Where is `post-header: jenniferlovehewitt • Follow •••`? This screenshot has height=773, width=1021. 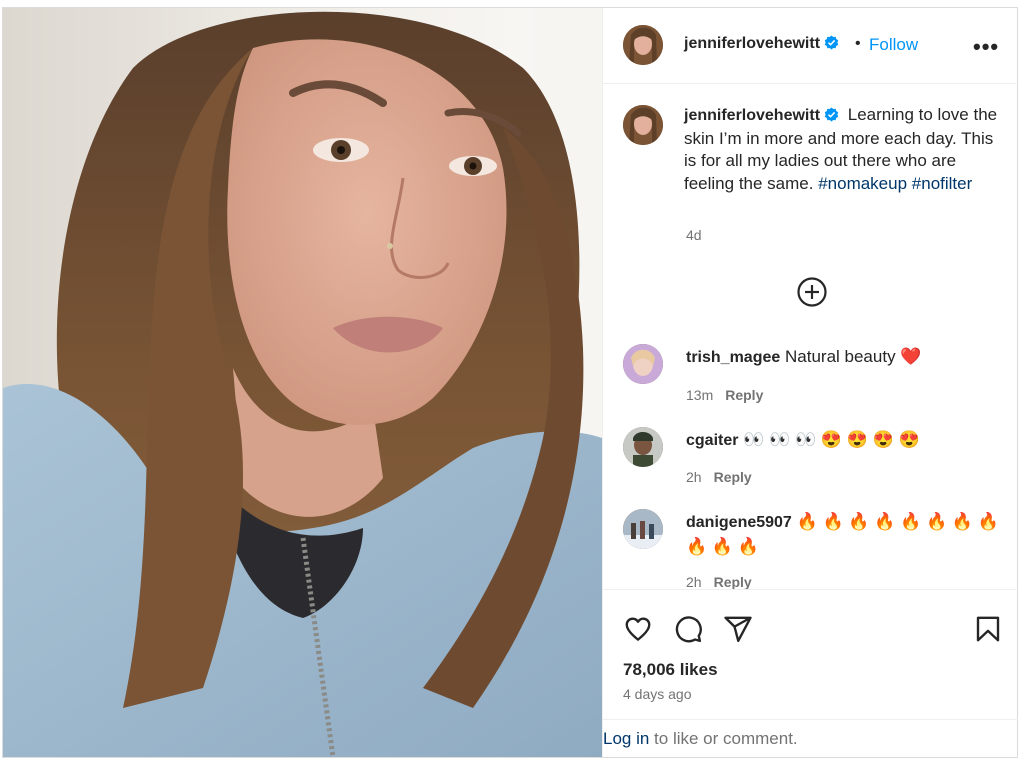
post-header: jenniferlovehewitt • Follow ••• is located at coordinates (810, 46).